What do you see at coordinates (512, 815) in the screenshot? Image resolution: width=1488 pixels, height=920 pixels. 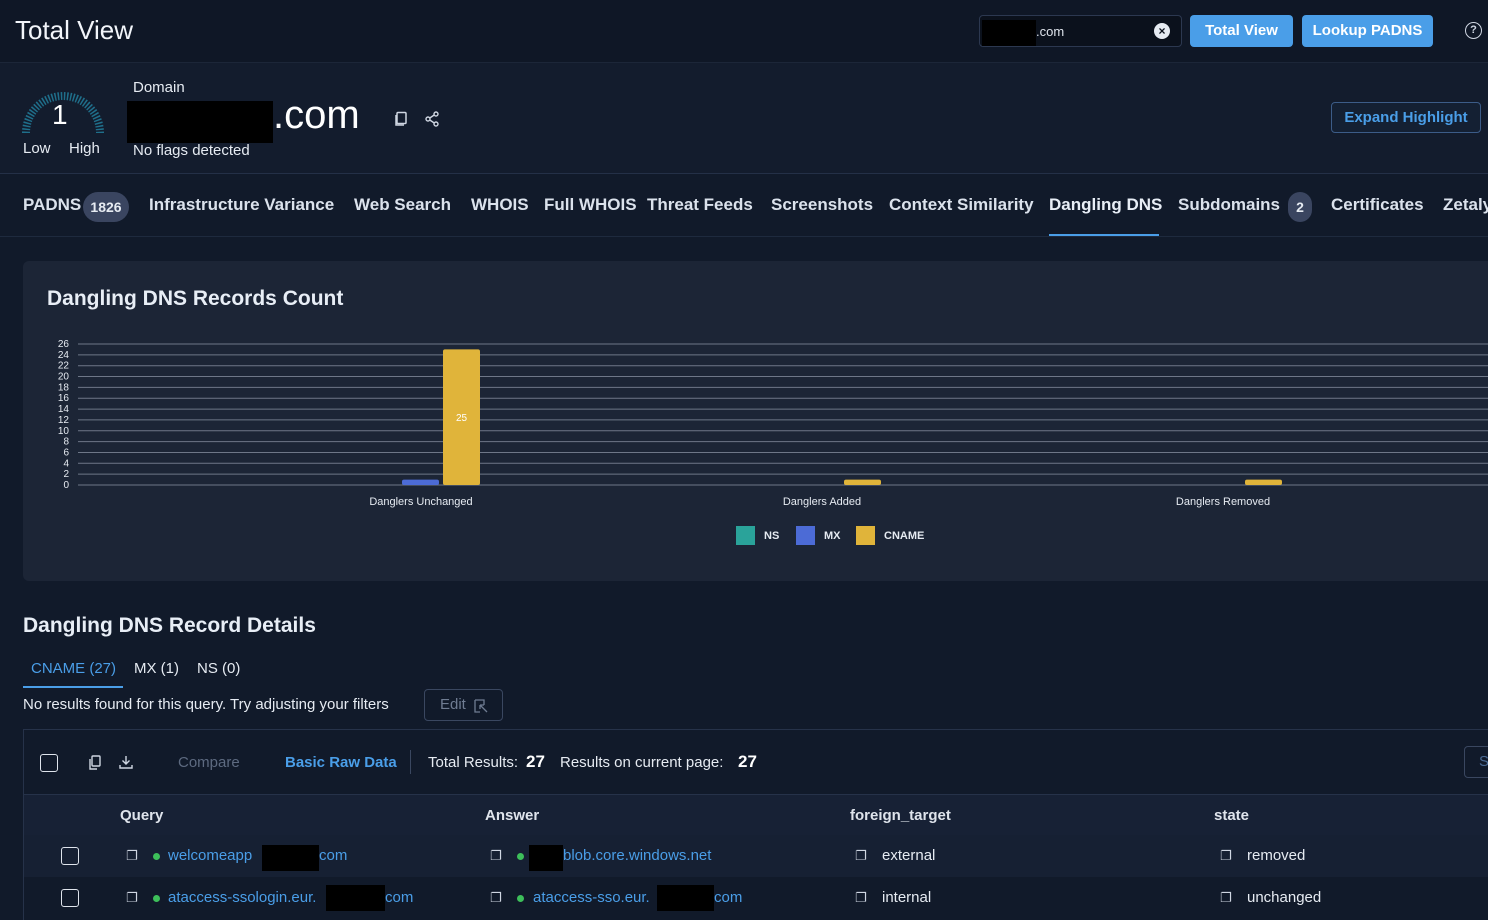 I see `col-answer: Answer` at bounding box center [512, 815].